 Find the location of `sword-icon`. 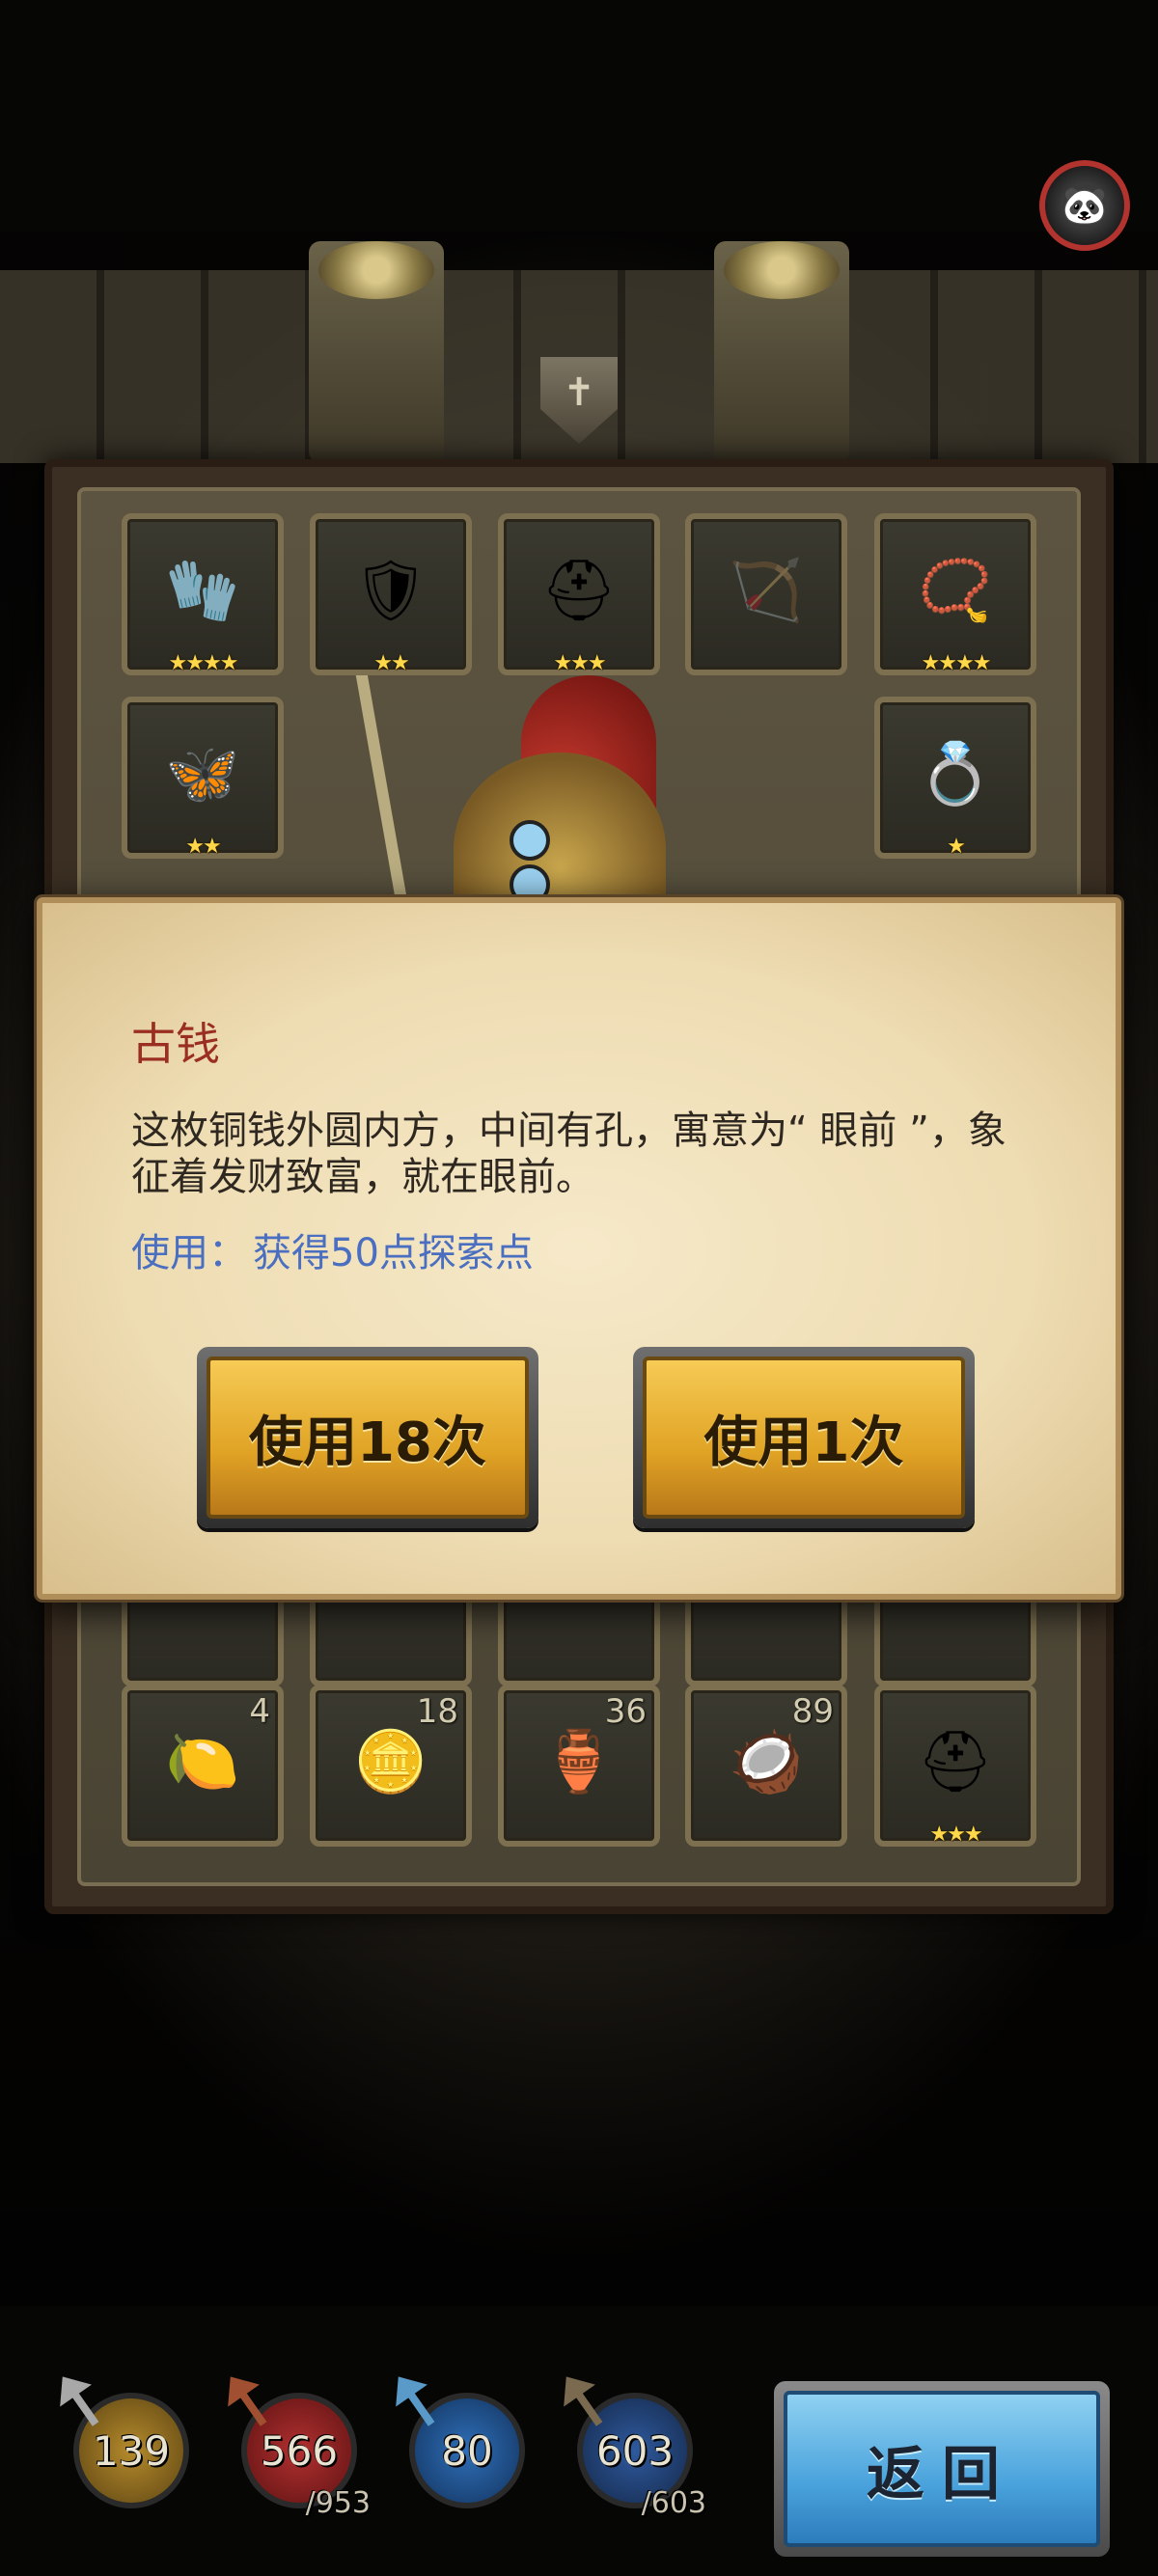

sword-icon is located at coordinates (78, 2400).